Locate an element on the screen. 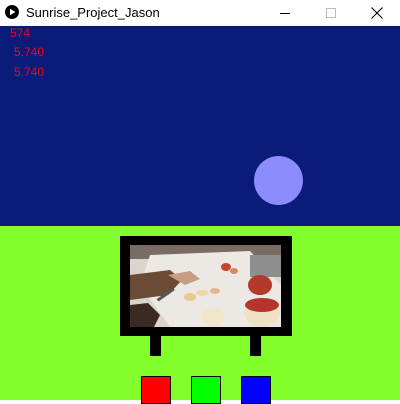  close-button is located at coordinates (377, 13).